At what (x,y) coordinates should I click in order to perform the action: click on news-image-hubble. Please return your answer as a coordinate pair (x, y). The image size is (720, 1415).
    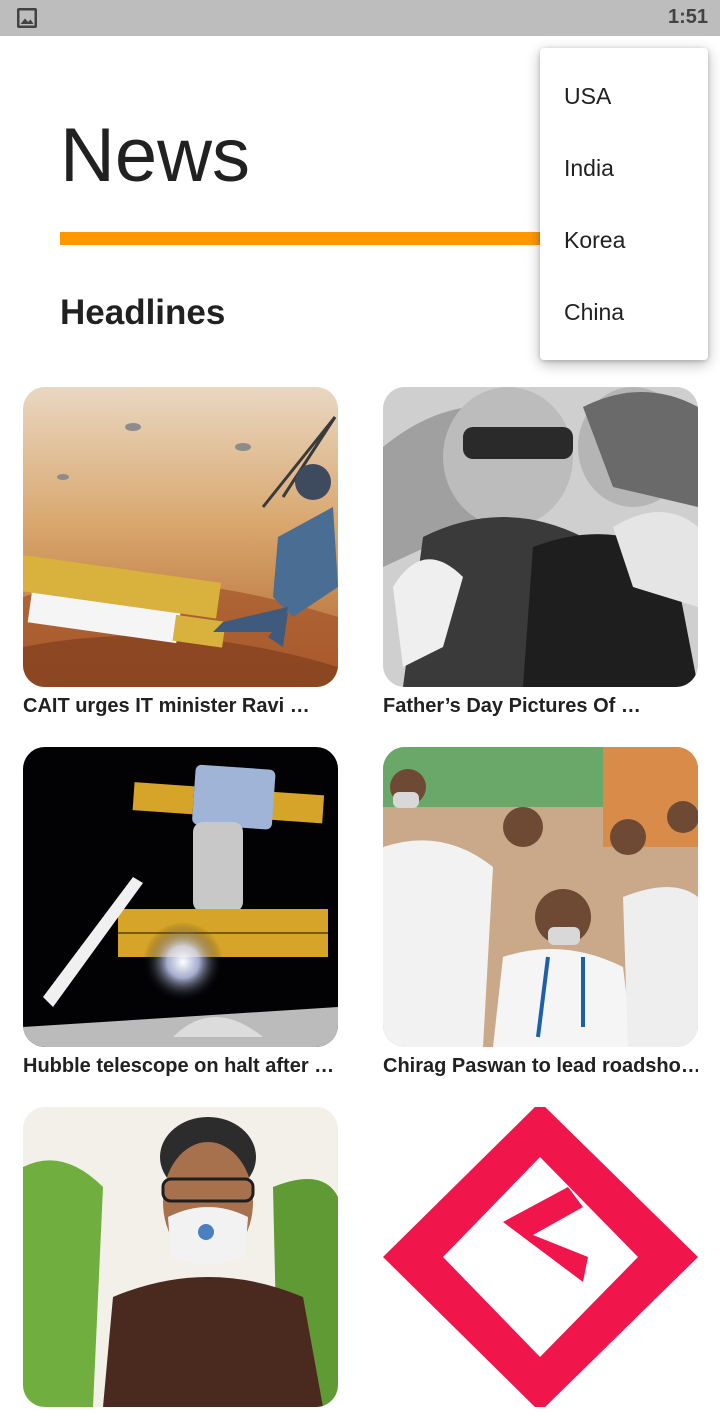
    Looking at the image, I should click on (180, 897).